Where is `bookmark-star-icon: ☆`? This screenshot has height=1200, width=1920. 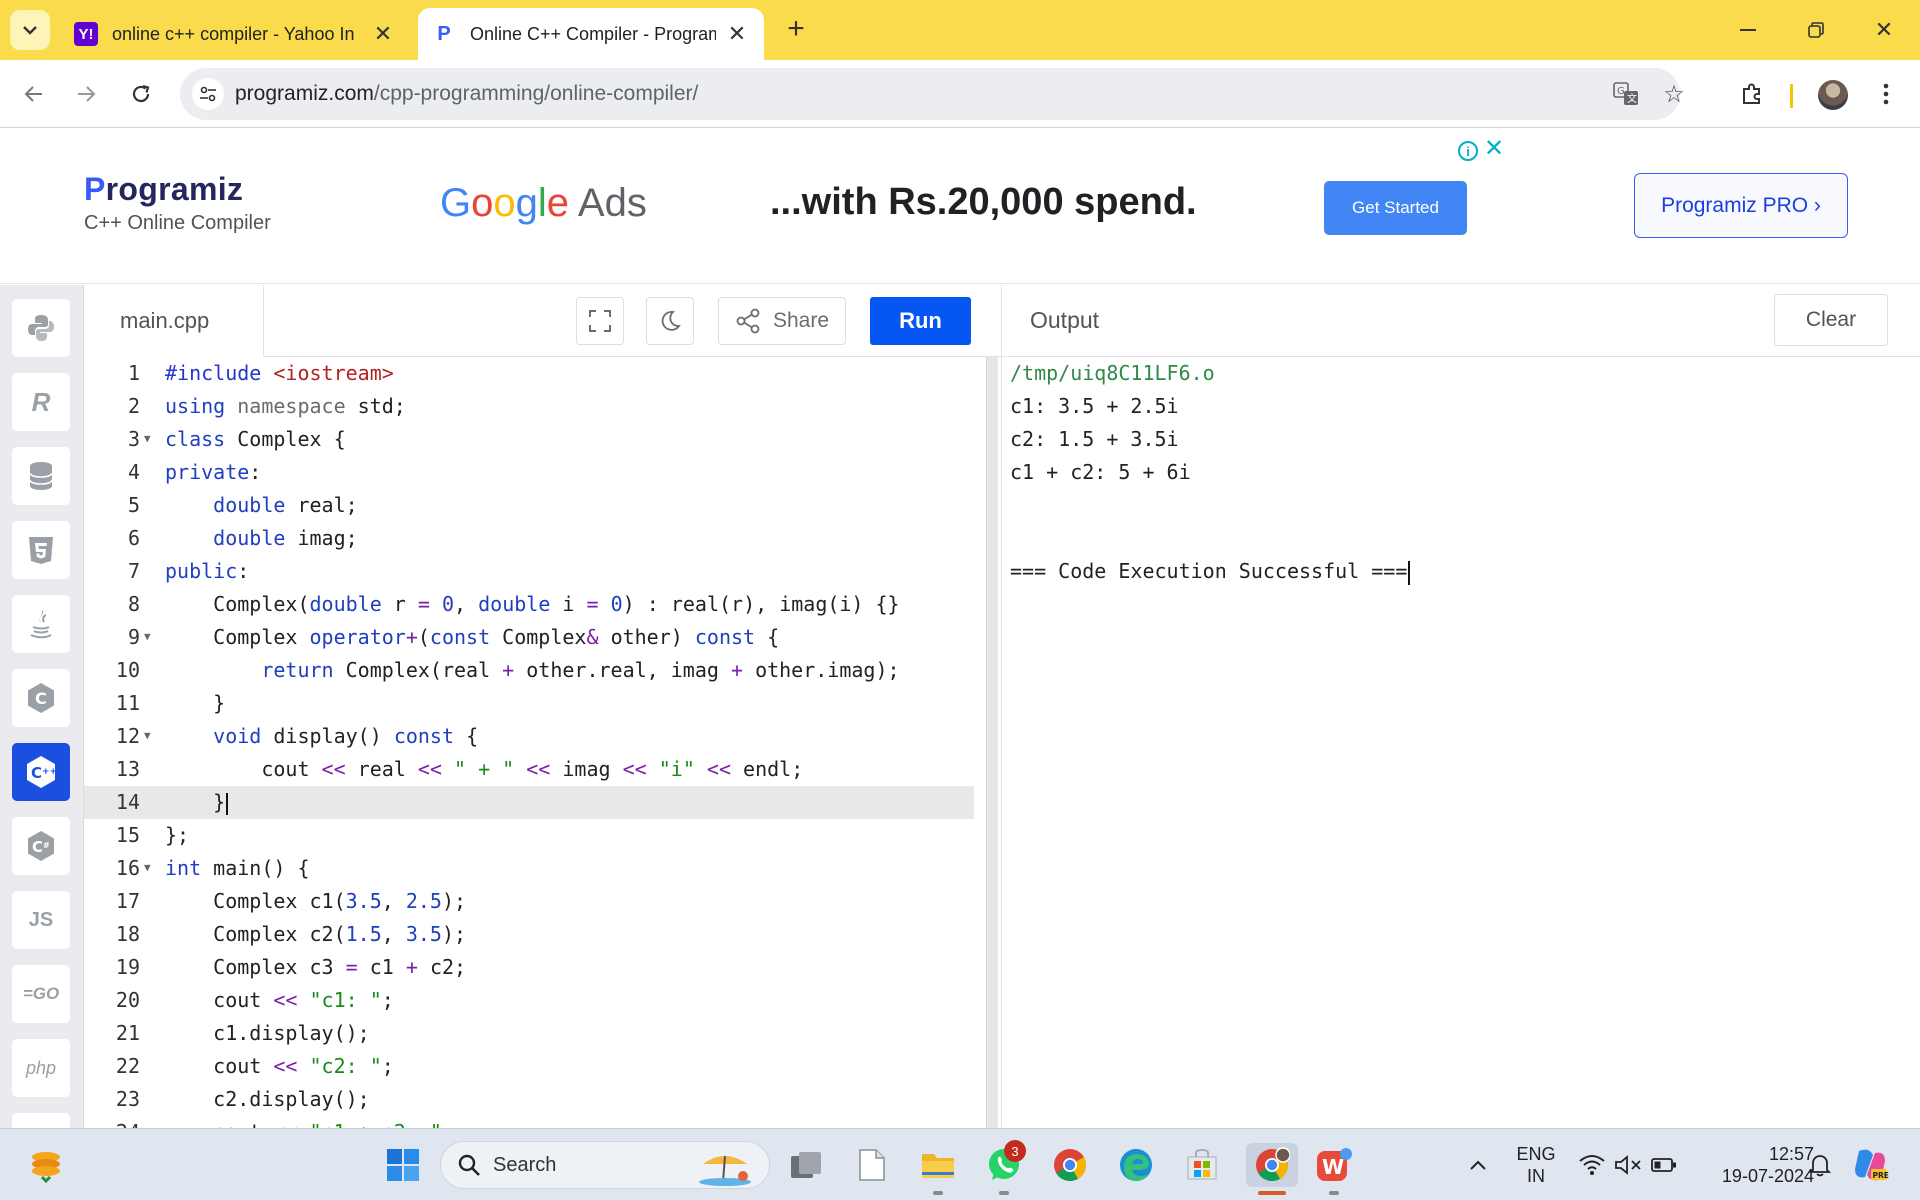
bookmark-star-icon: ☆ is located at coordinates (1674, 94).